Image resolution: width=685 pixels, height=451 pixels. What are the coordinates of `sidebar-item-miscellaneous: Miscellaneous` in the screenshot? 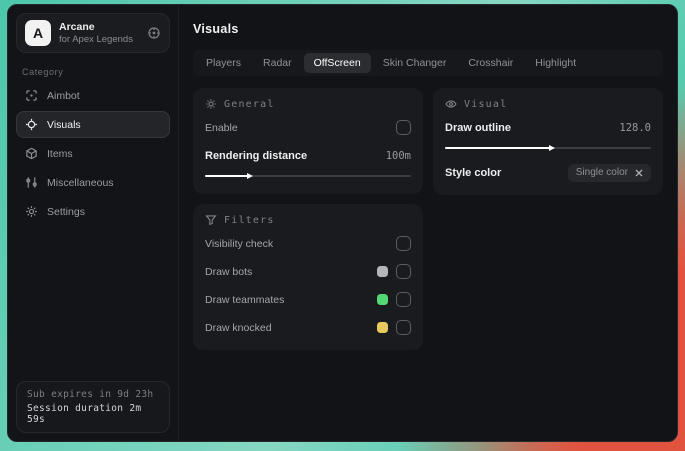 It's located at (93, 182).